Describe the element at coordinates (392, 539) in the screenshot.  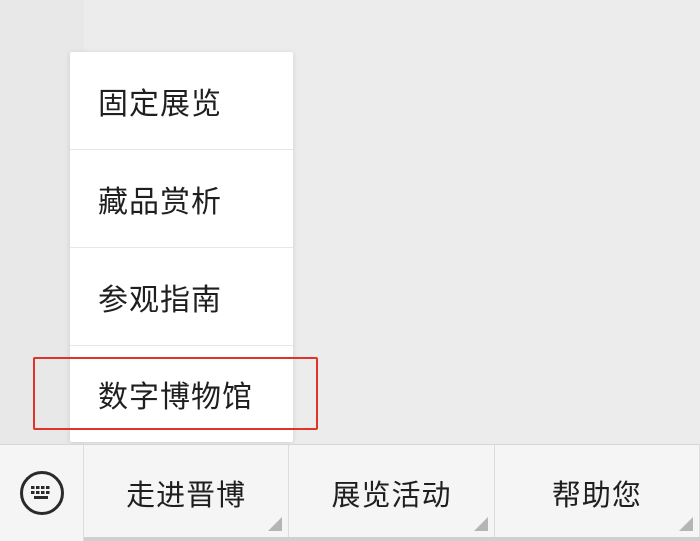
I see `bottom-divider` at that location.